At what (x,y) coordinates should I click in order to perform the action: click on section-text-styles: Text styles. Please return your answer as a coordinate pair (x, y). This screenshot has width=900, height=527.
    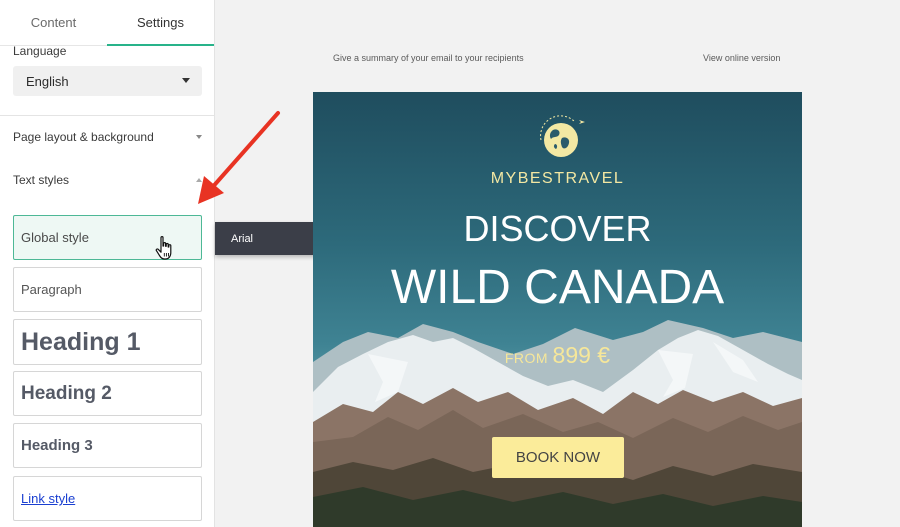
    Looking at the image, I should click on (107, 180).